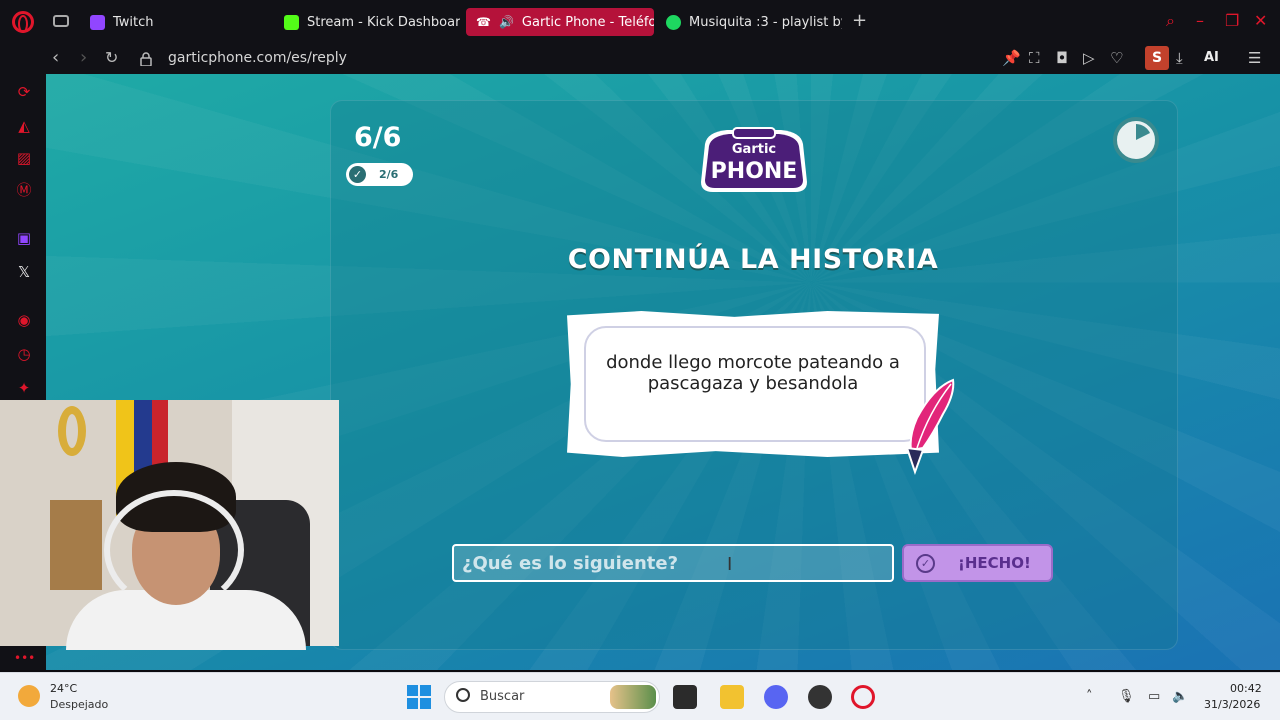 The height and width of the screenshot is (720, 1280). What do you see at coordinates (72, 431) in the screenshot?
I see `webcam-balloon` at bounding box center [72, 431].